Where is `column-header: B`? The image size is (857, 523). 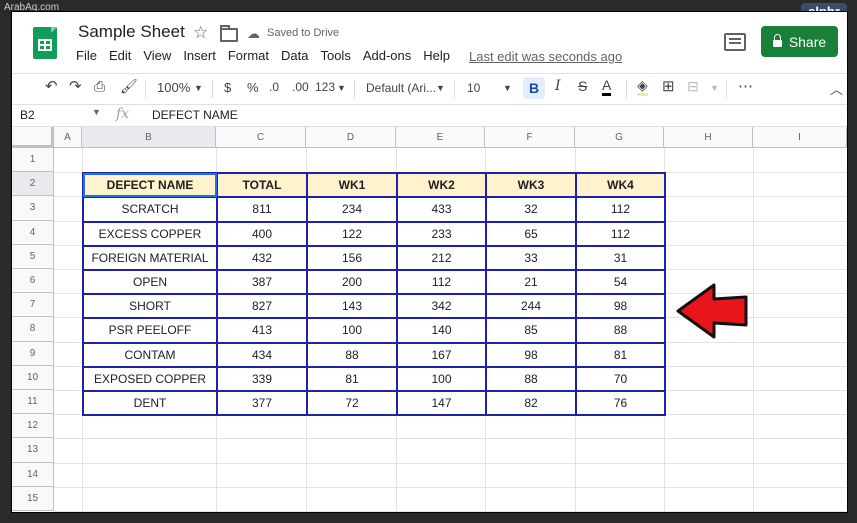
column-header: B is located at coordinates (149, 137).